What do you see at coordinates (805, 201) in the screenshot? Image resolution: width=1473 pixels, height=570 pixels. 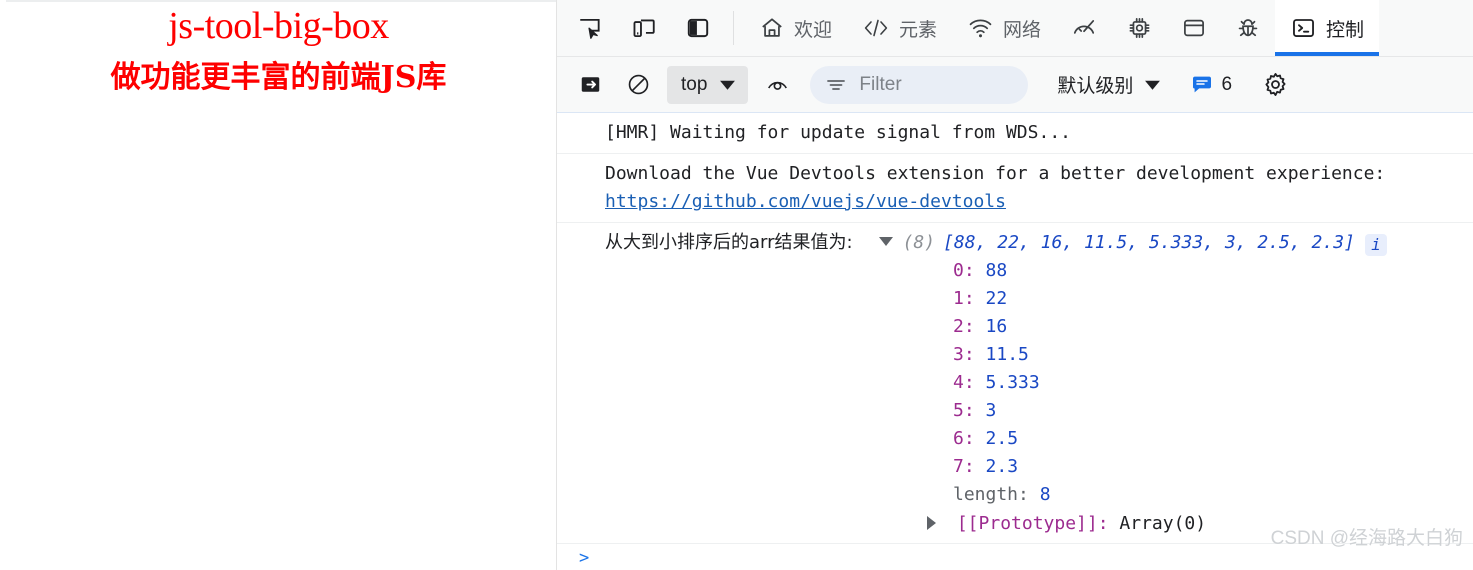 I see `vue-devtools-link: https://github.com/vuejs/vue-devtools` at bounding box center [805, 201].